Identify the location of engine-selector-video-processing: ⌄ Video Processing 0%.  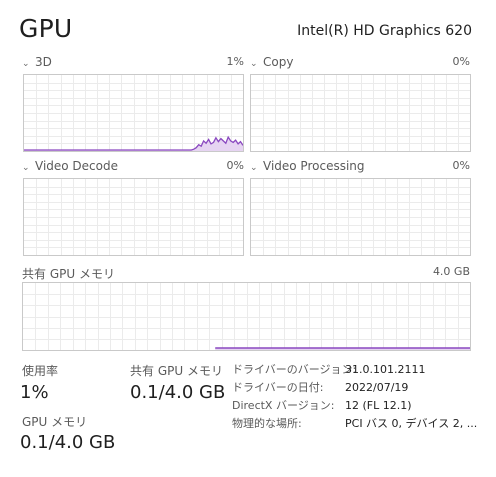
(360, 167).